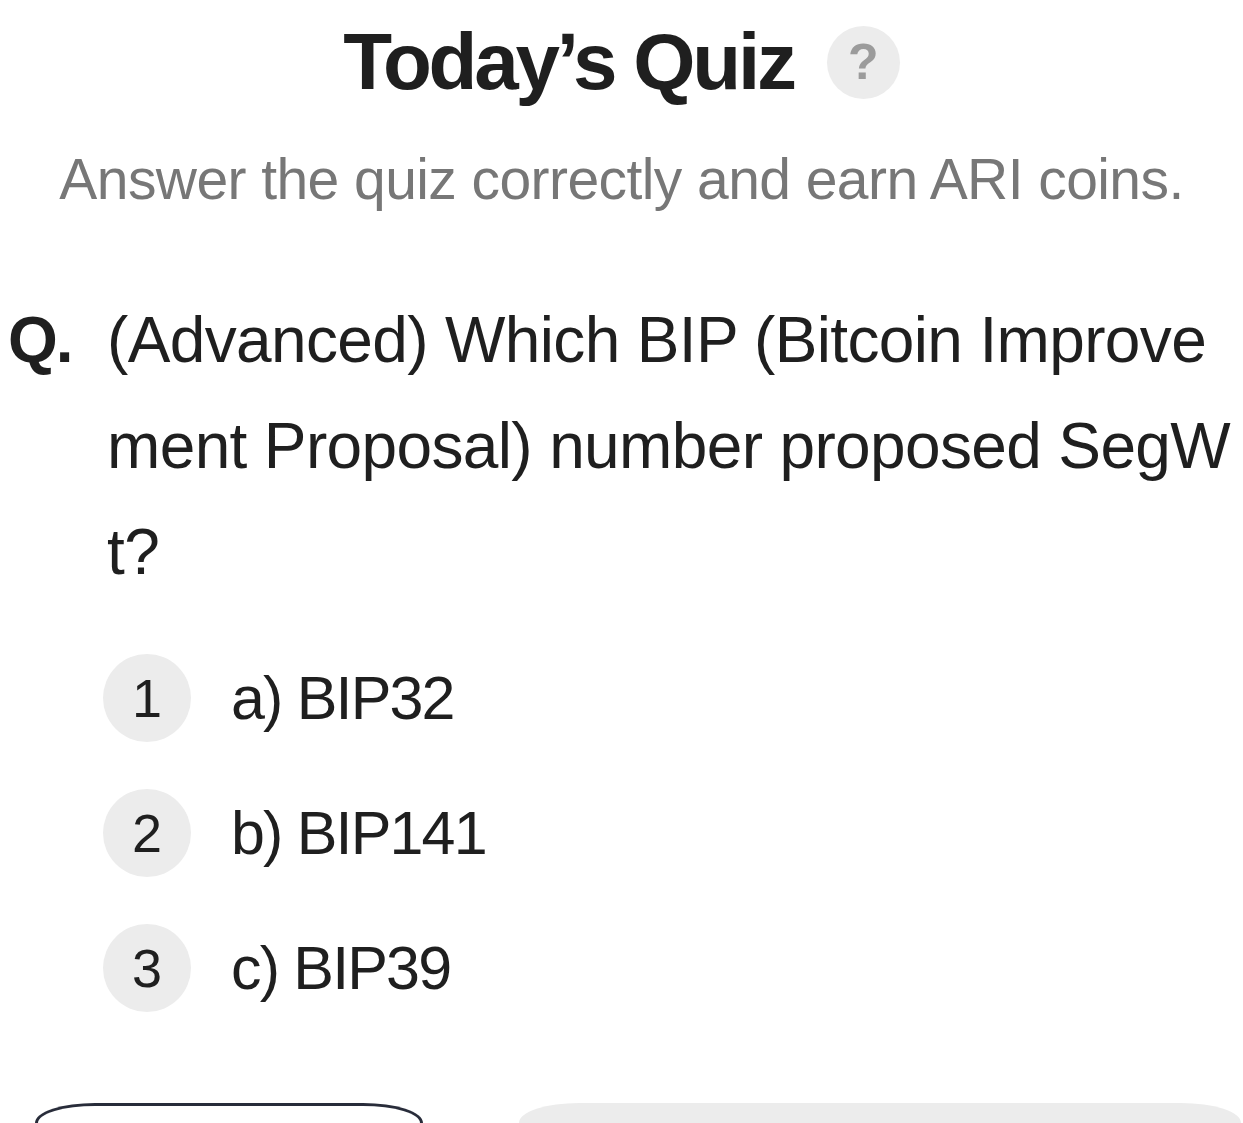  I want to click on option-number: 1, so click(147, 698).